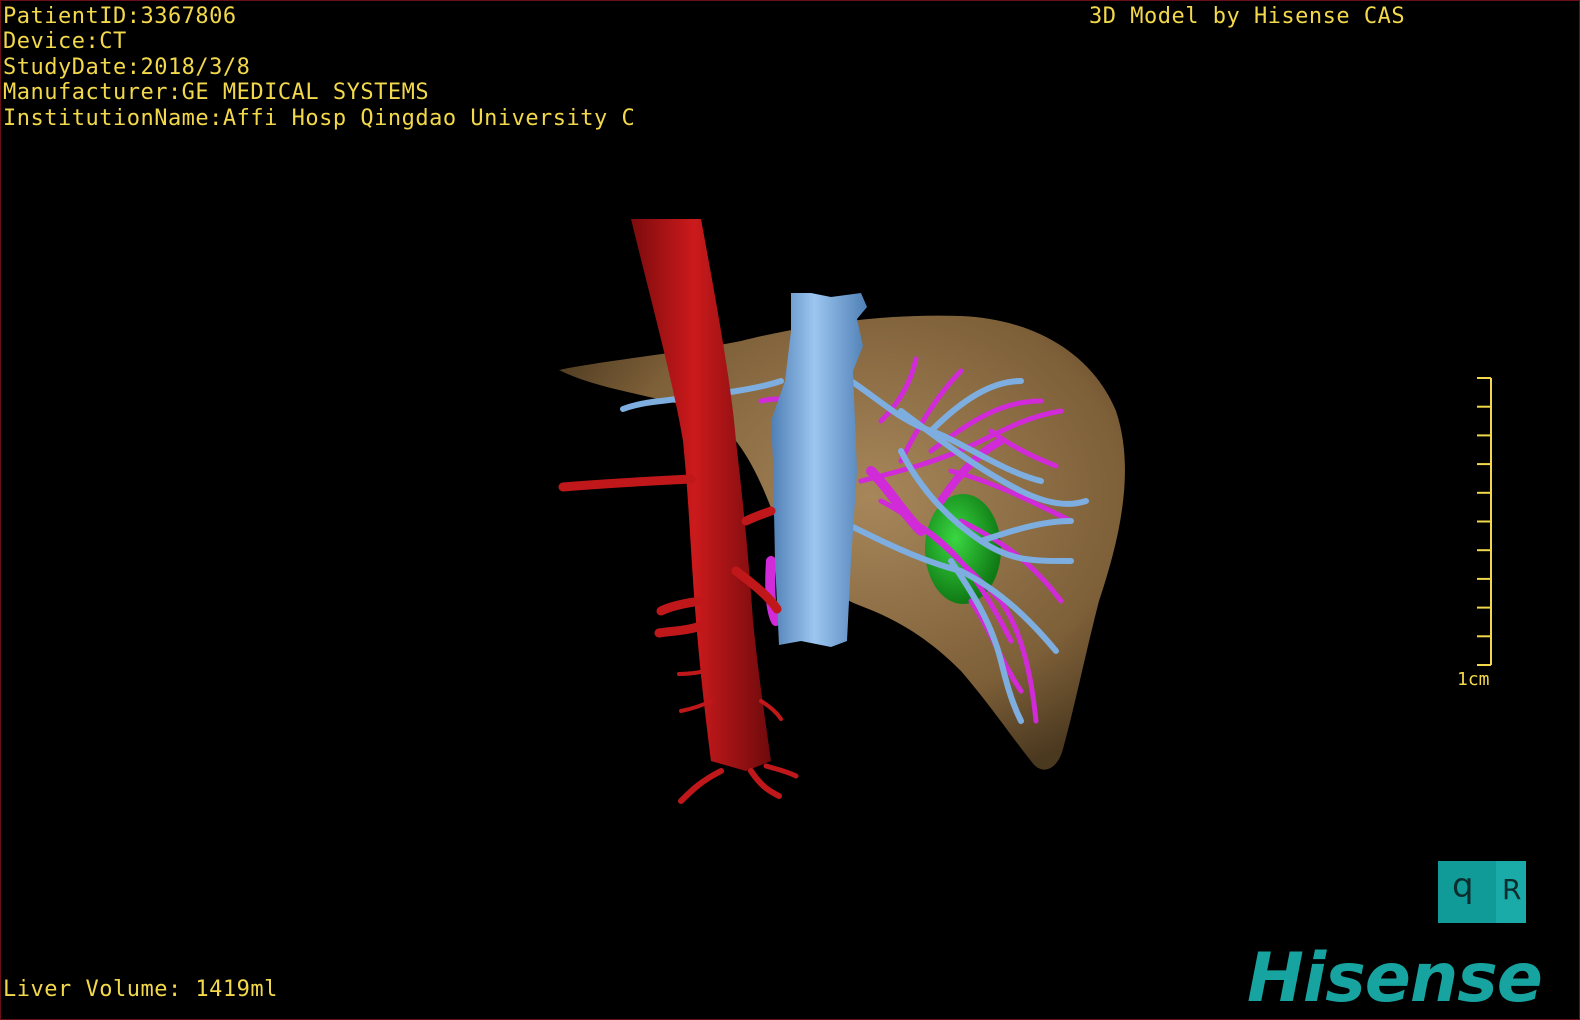  I want to click on aorta, so click(701, 495).